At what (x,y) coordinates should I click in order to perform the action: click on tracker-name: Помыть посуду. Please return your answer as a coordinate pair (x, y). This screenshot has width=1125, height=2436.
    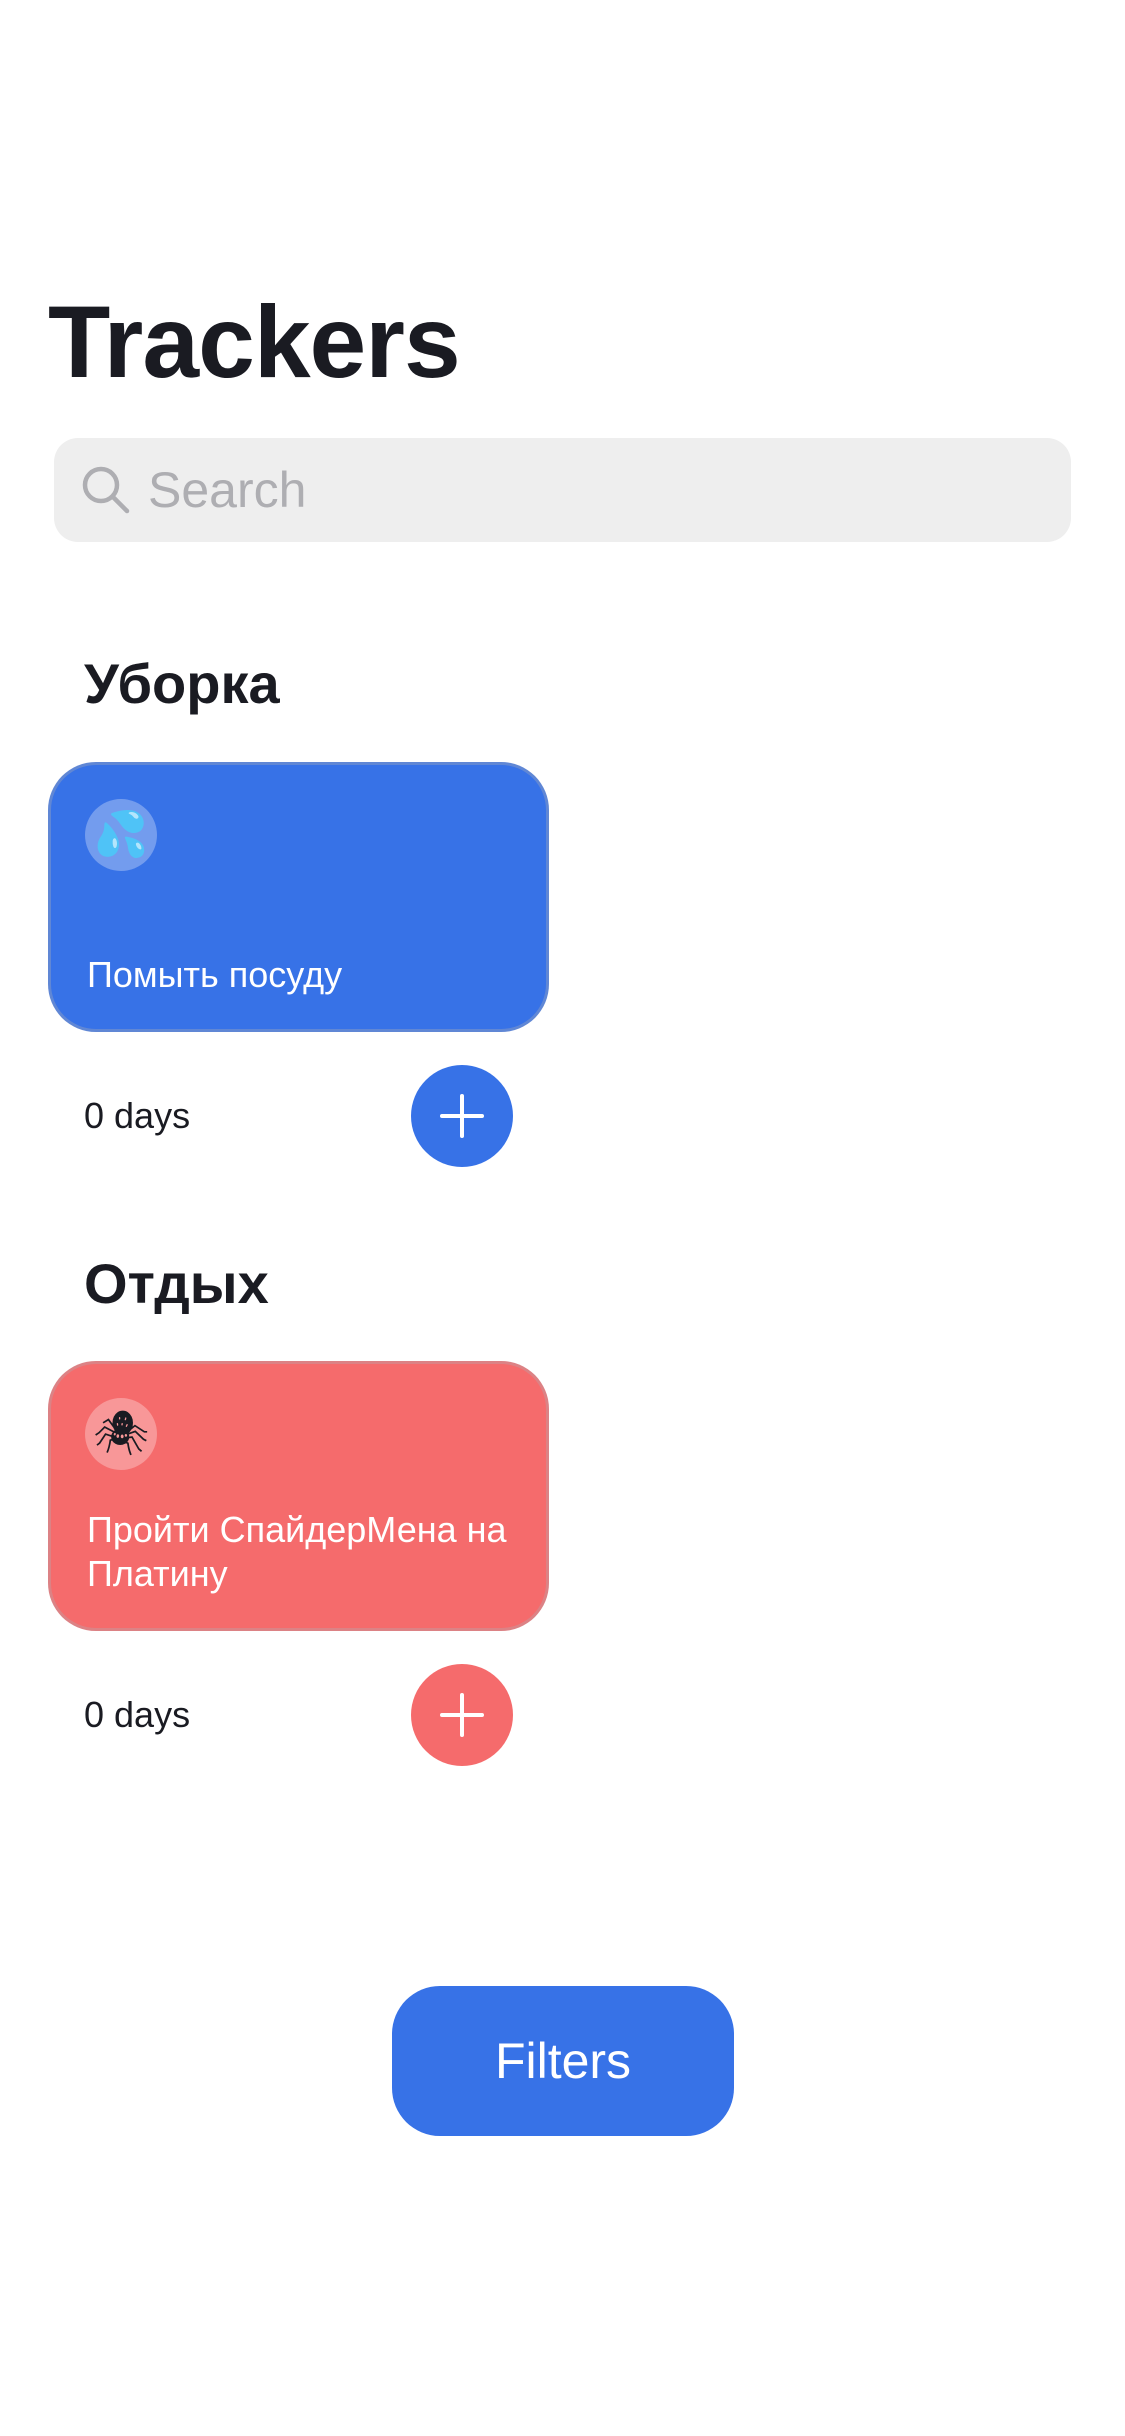
    Looking at the image, I should click on (215, 974).